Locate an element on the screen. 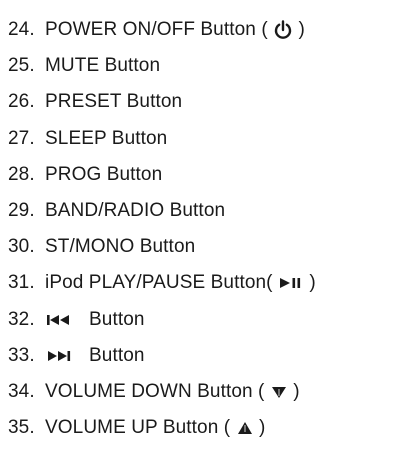  item-label: SLEEP Button is located at coordinates (106, 138).